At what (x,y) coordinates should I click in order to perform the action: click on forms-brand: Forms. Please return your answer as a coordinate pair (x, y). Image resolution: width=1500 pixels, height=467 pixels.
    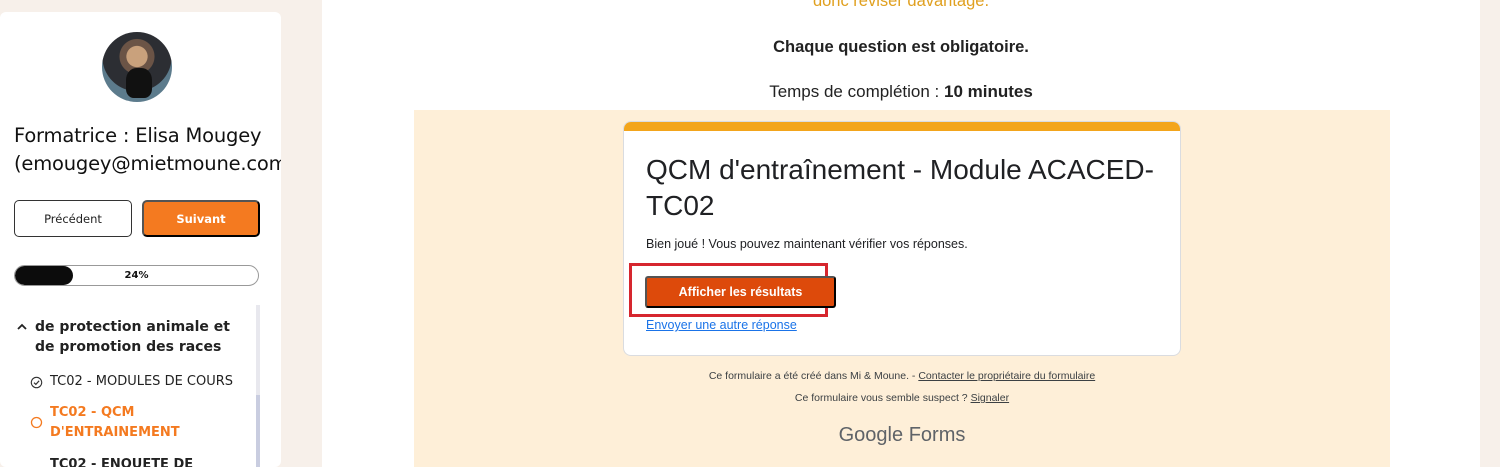
    Looking at the image, I should click on (937, 435).